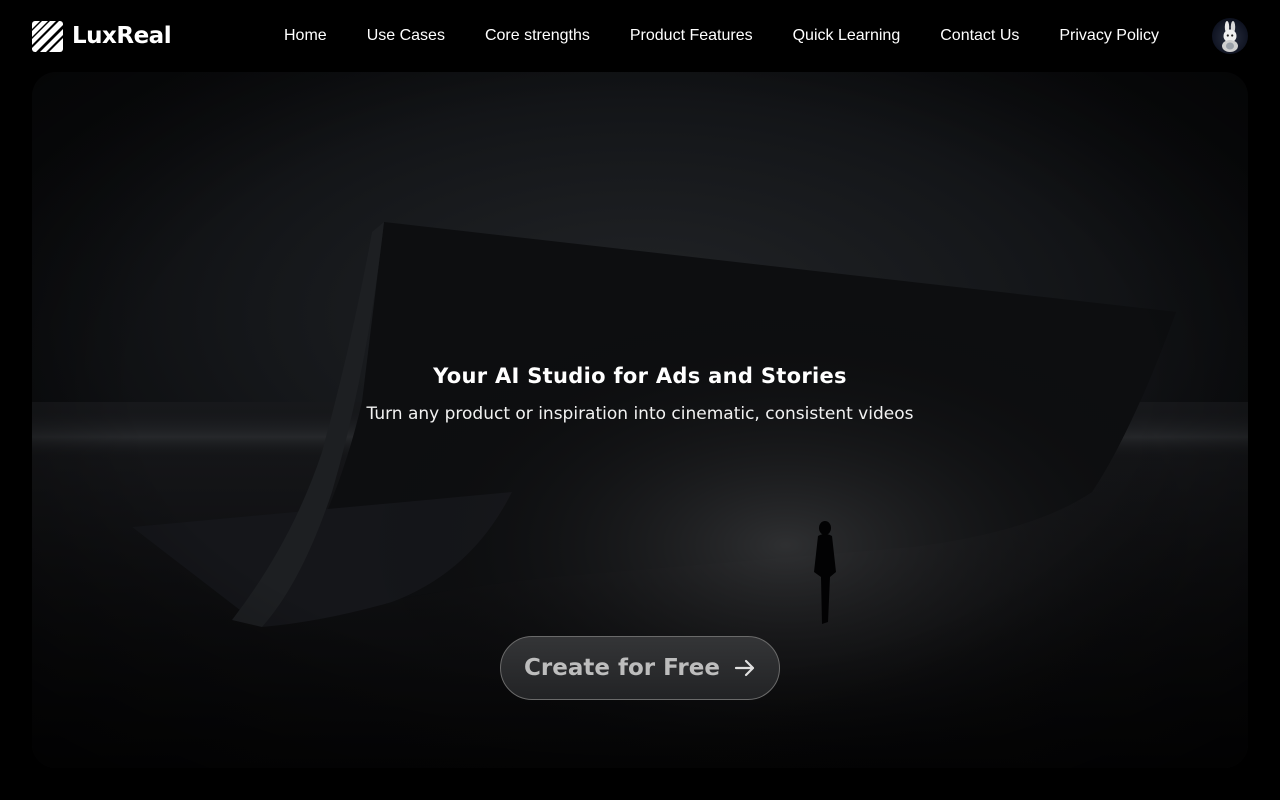  What do you see at coordinates (622, 668) in the screenshot?
I see `cta-label: Create for Free` at bounding box center [622, 668].